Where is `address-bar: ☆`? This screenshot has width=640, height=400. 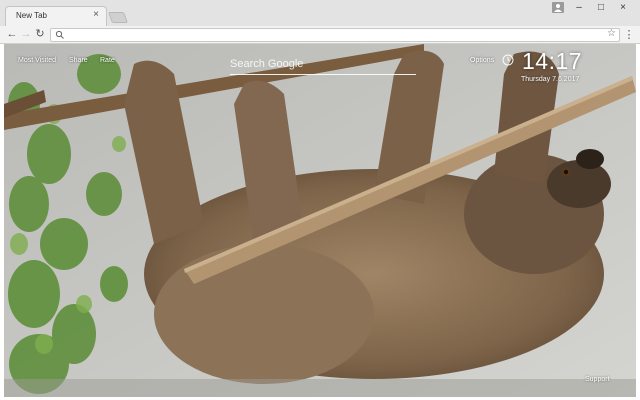
address-bar: ☆ is located at coordinates (335, 35).